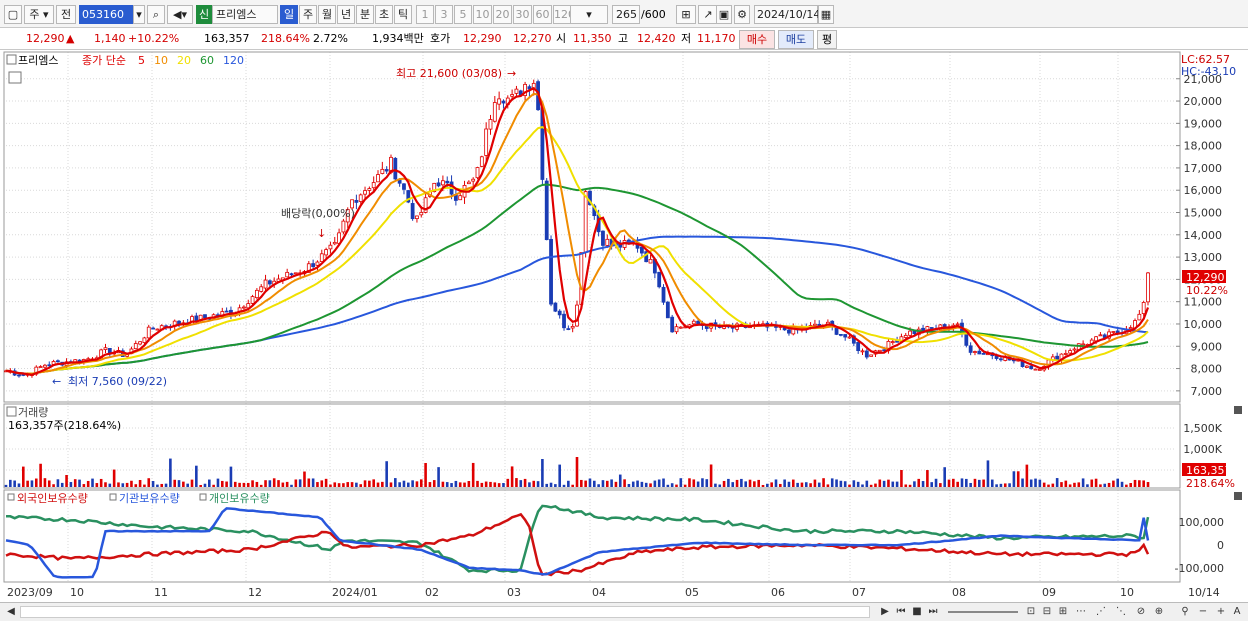  What do you see at coordinates (1081, 612) in the screenshot?
I see `tool-icon-4: ⋯` at bounding box center [1081, 612].